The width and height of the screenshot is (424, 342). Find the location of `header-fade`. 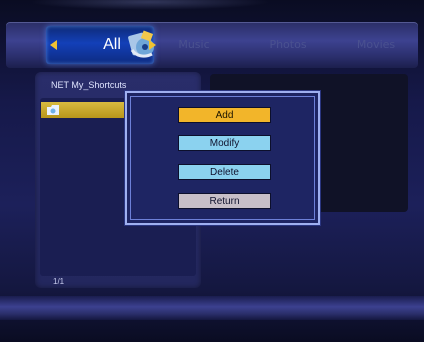

header-fade is located at coordinates (150, 5).